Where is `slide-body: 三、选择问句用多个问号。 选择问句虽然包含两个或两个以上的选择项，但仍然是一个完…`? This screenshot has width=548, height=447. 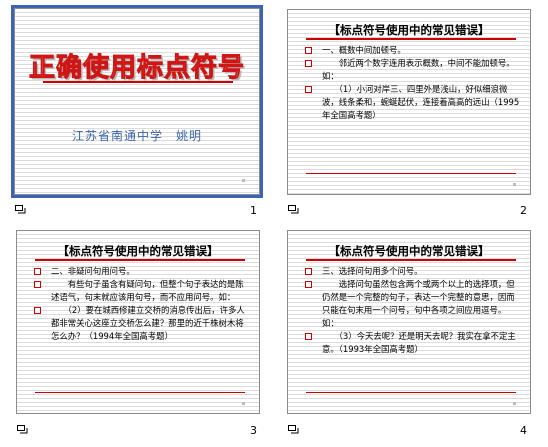 slide-body: 三、选择问句用多个问号。 选择问句虽然包含两个或两个以上的选择项，但仍然是一个完… is located at coordinates (411, 310).